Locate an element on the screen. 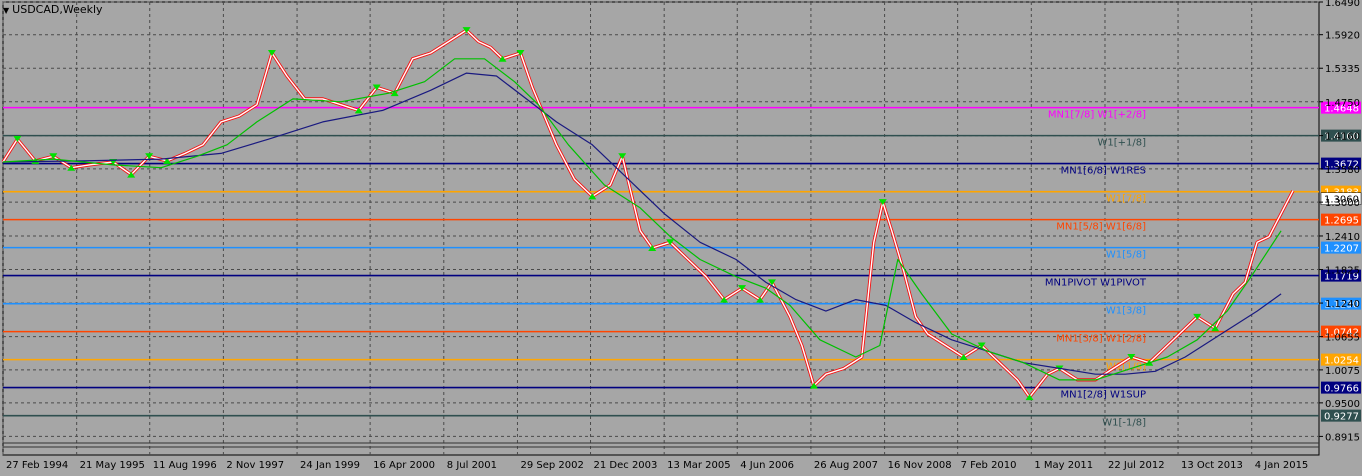 The height and width of the screenshot is (476, 1362). x-tick-label: 13 Mar 2005 is located at coordinates (698, 465).